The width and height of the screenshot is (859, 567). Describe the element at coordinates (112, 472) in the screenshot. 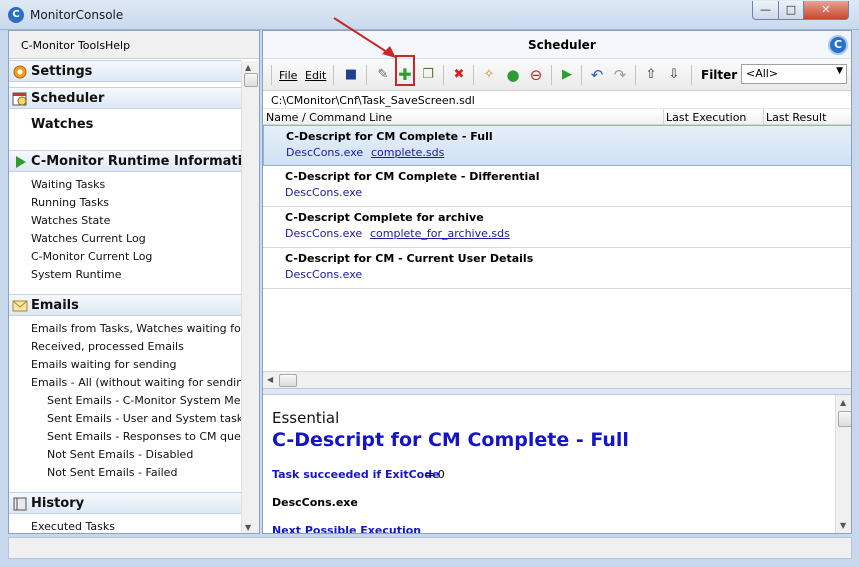

I see `nav-not-sent-failed: Not Sent Emails - Failed` at that location.